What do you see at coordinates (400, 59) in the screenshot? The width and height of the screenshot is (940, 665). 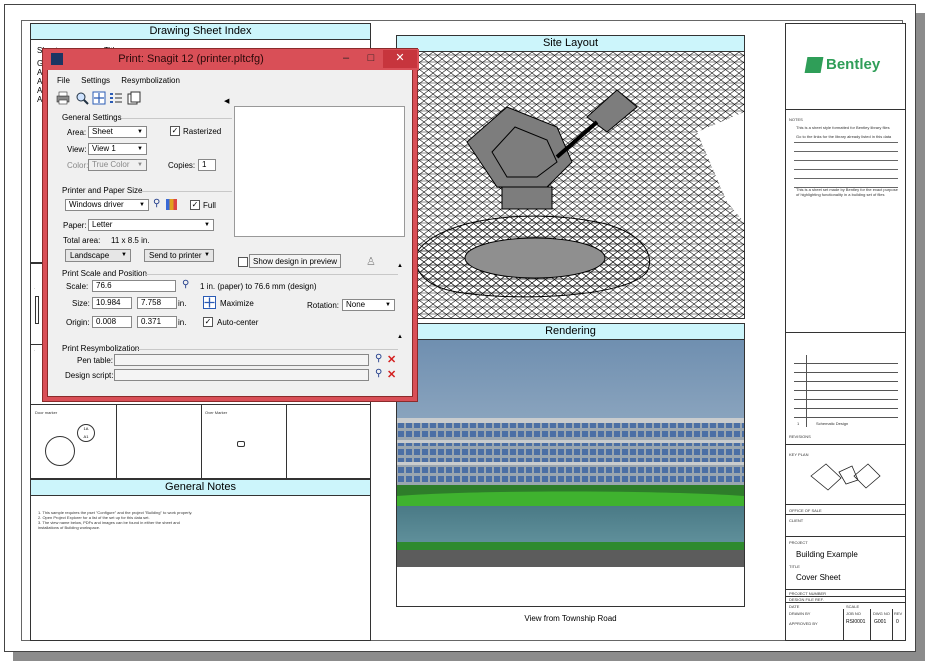 I see `close-button: ✕` at bounding box center [400, 59].